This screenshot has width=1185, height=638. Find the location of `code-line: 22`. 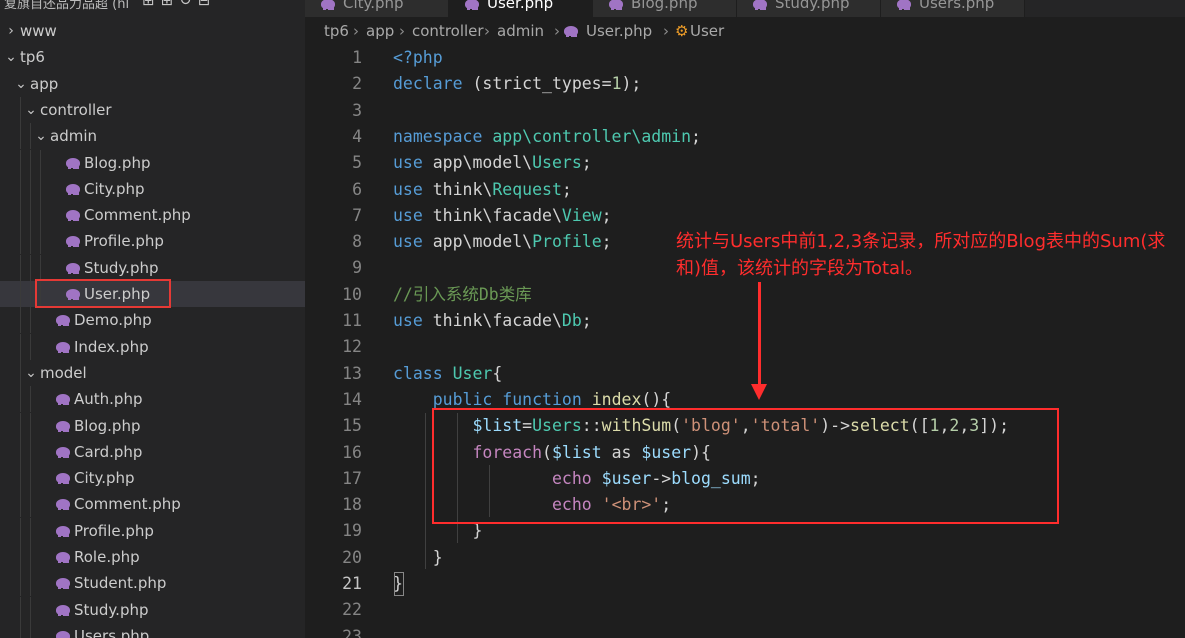

code-line: 22 is located at coordinates (745, 610).